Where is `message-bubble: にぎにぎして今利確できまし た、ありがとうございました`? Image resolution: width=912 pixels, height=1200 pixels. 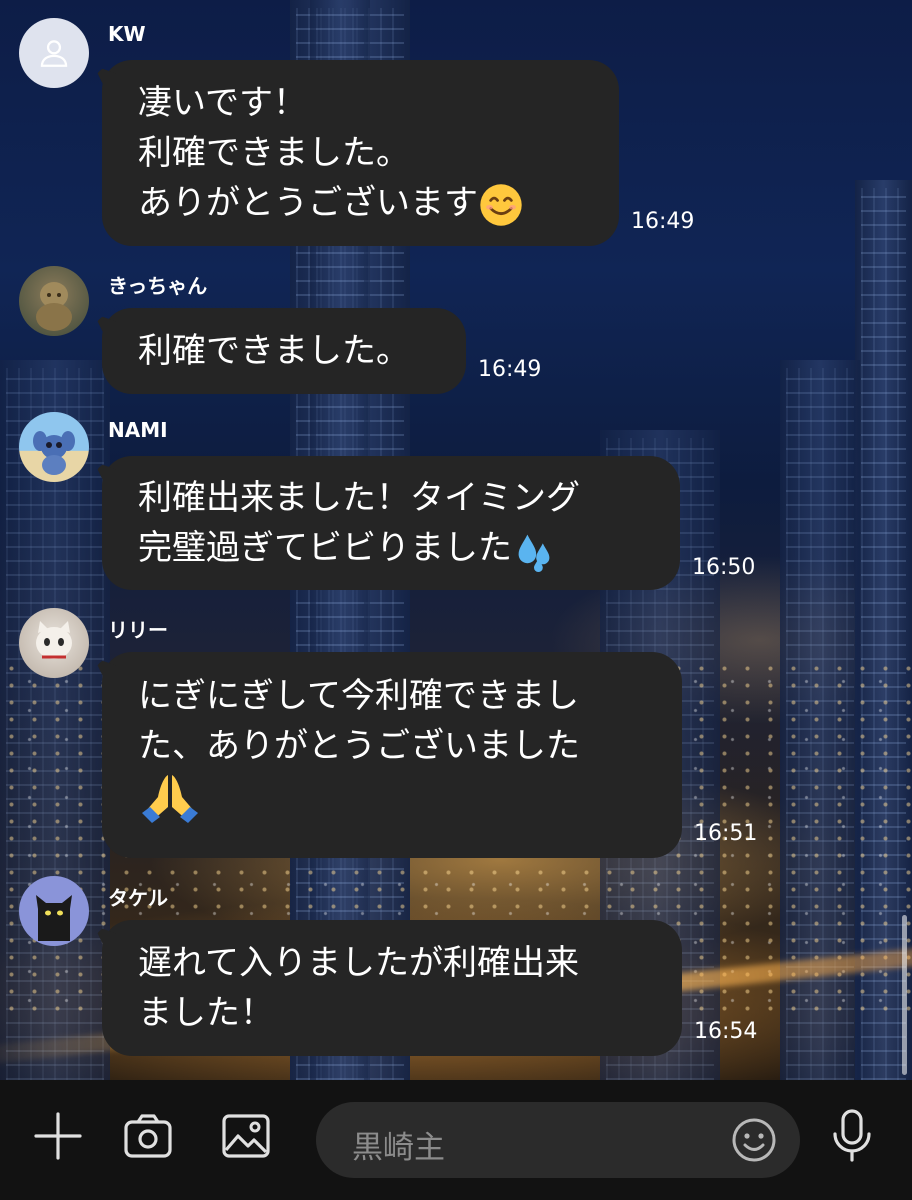
message-bubble: にぎにぎして今利確できまし た、ありがとうございました is located at coordinates (392, 755).